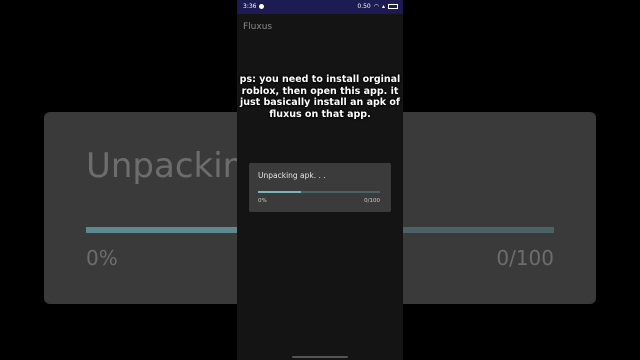 The width and height of the screenshot is (640, 360). What do you see at coordinates (364, 6) in the screenshot?
I see `speed-readout: 0.50` at bounding box center [364, 6].